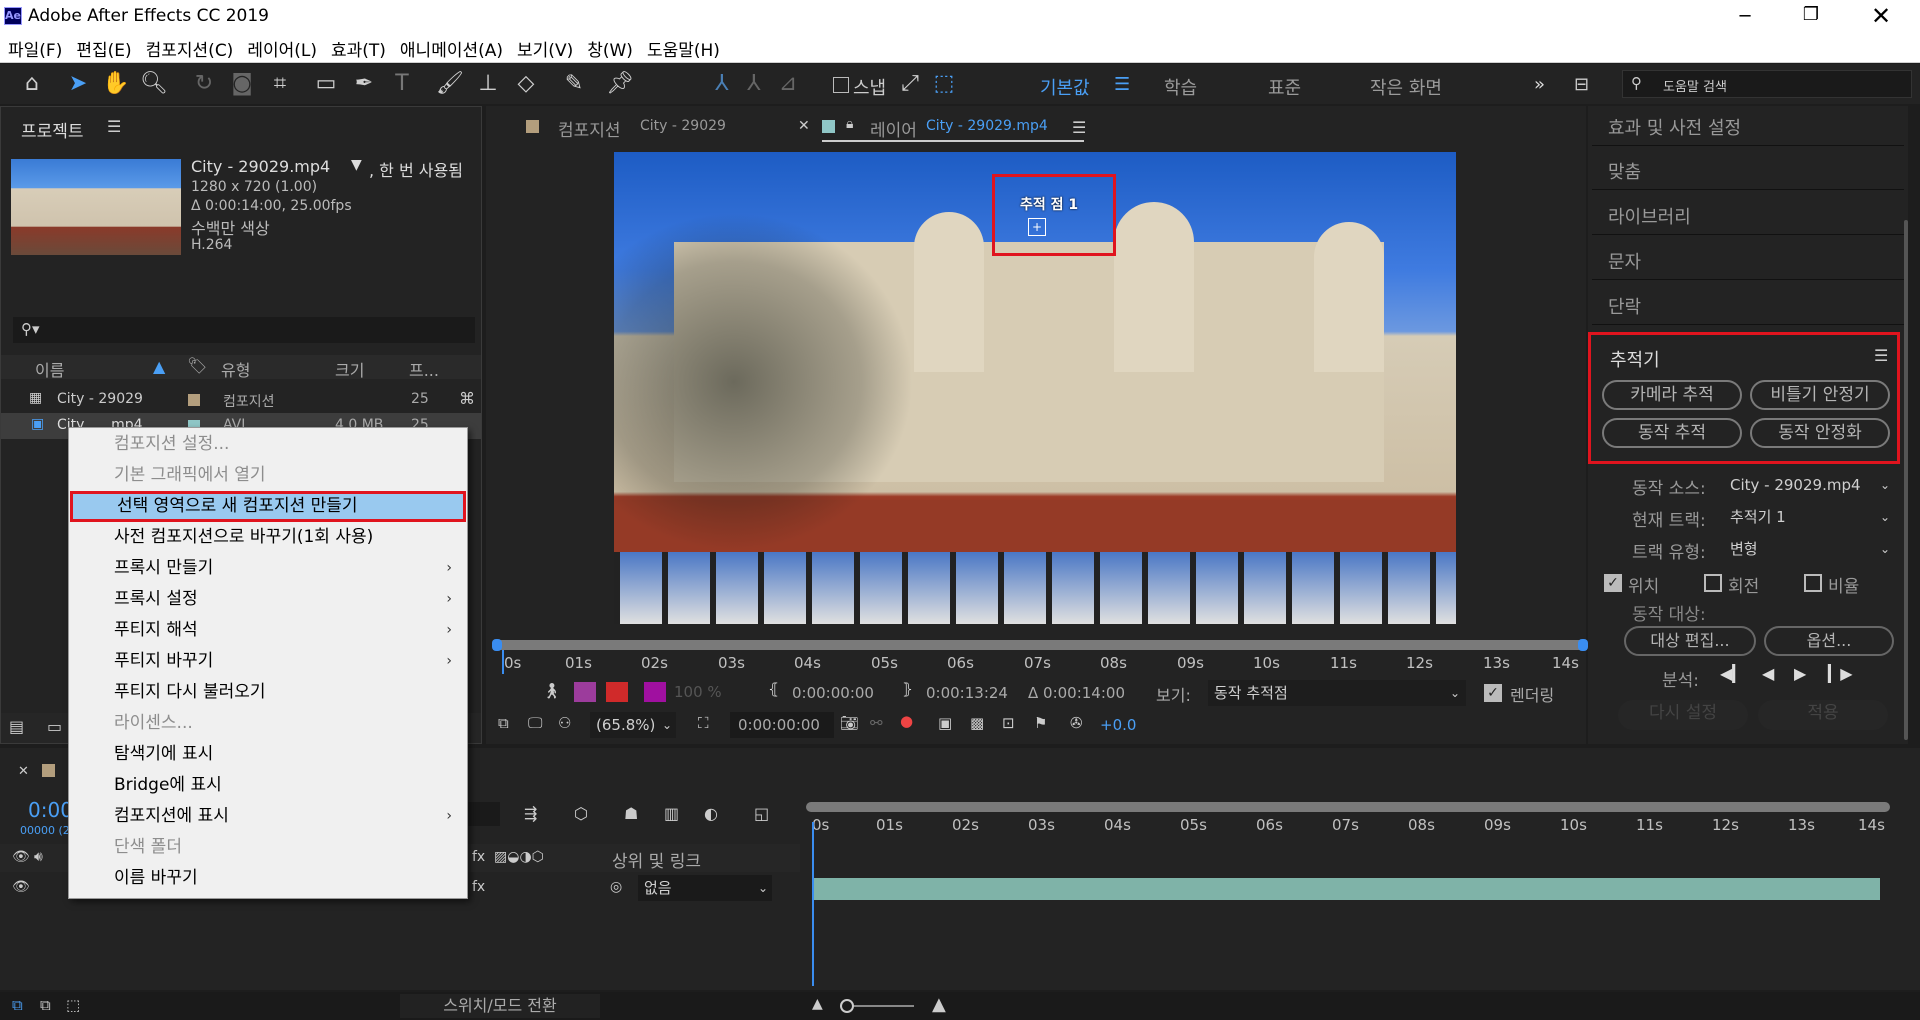 The height and width of the screenshot is (1020, 1920). Describe the element at coordinates (451, 48) in the screenshot. I see `menu-animation: 애니메이션(A)` at that location.